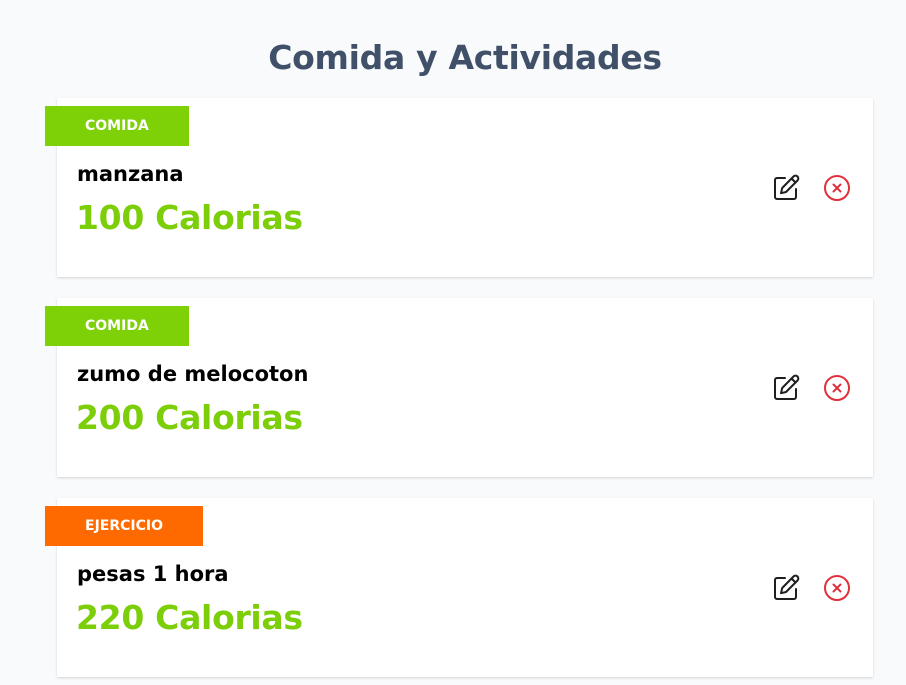 This screenshot has width=906, height=685. I want to click on entry-calories: 100 Calorias, so click(189, 217).